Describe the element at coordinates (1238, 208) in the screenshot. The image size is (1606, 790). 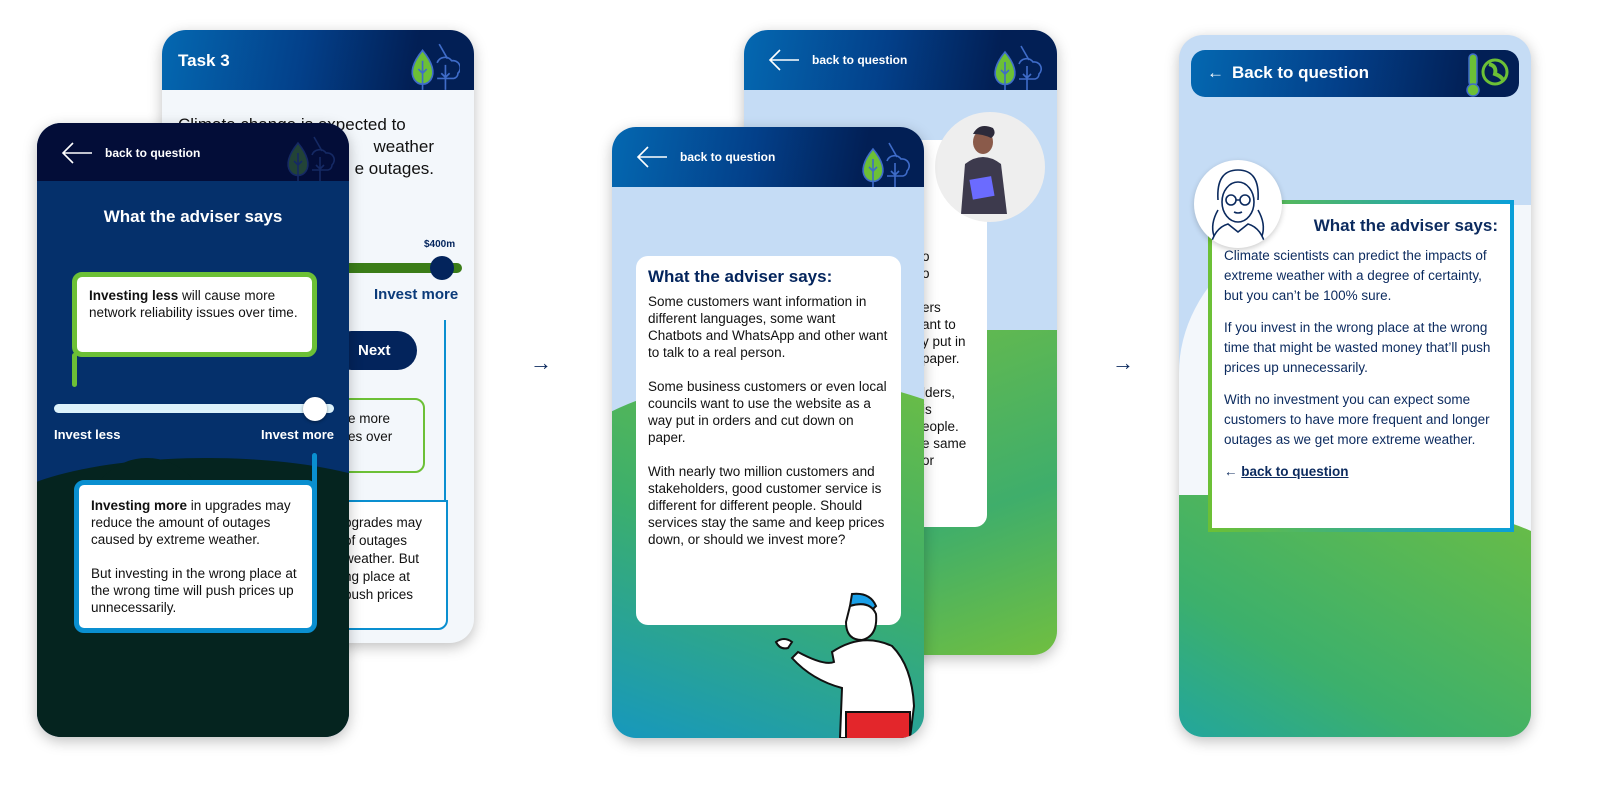
I see `scientist-illustration` at that location.